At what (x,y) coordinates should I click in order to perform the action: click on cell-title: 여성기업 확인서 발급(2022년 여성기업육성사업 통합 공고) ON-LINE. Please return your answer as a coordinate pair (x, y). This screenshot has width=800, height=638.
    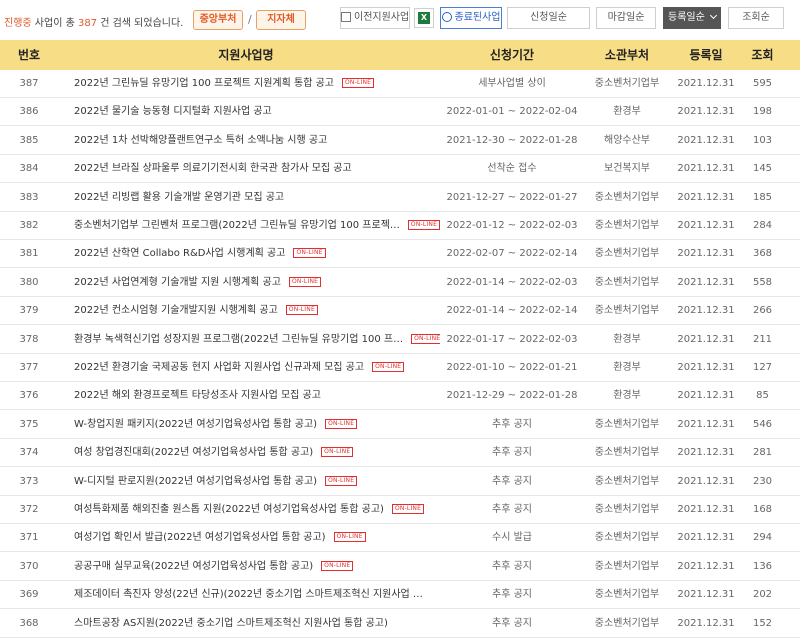
    Looking at the image, I should click on (257, 538).